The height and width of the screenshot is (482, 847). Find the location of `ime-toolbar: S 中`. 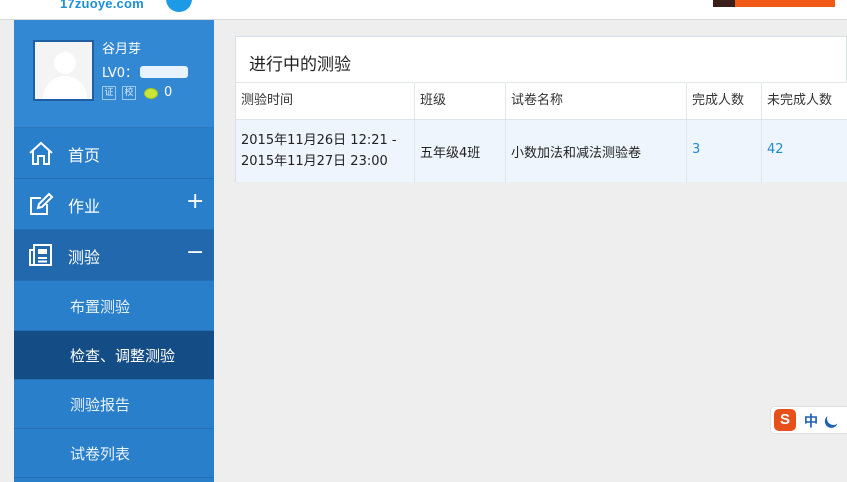

ime-toolbar: S 中 is located at coordinates (808, 420).